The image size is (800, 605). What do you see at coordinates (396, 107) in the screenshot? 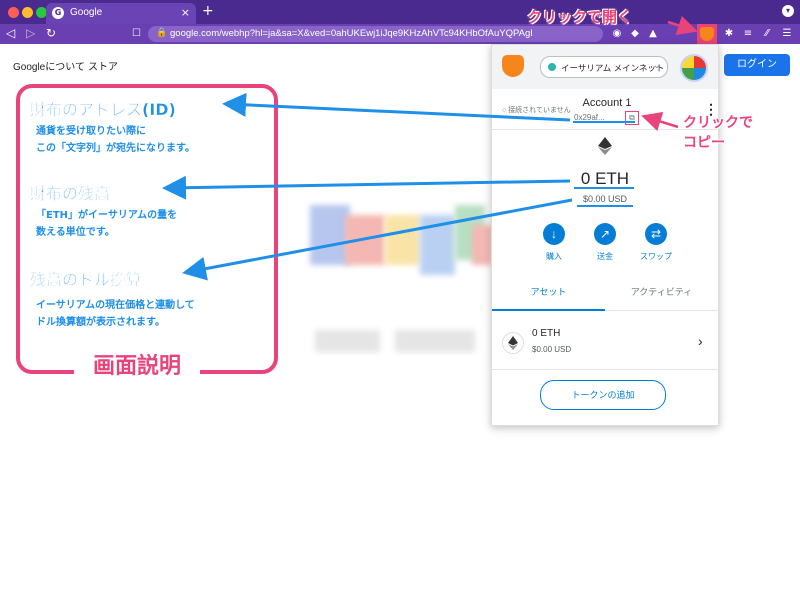
I see `arrow-to-address` at bounding box center [396, 107].